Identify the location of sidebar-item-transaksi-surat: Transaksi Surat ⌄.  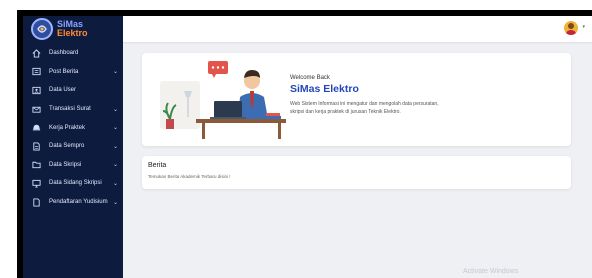
(73, 109).